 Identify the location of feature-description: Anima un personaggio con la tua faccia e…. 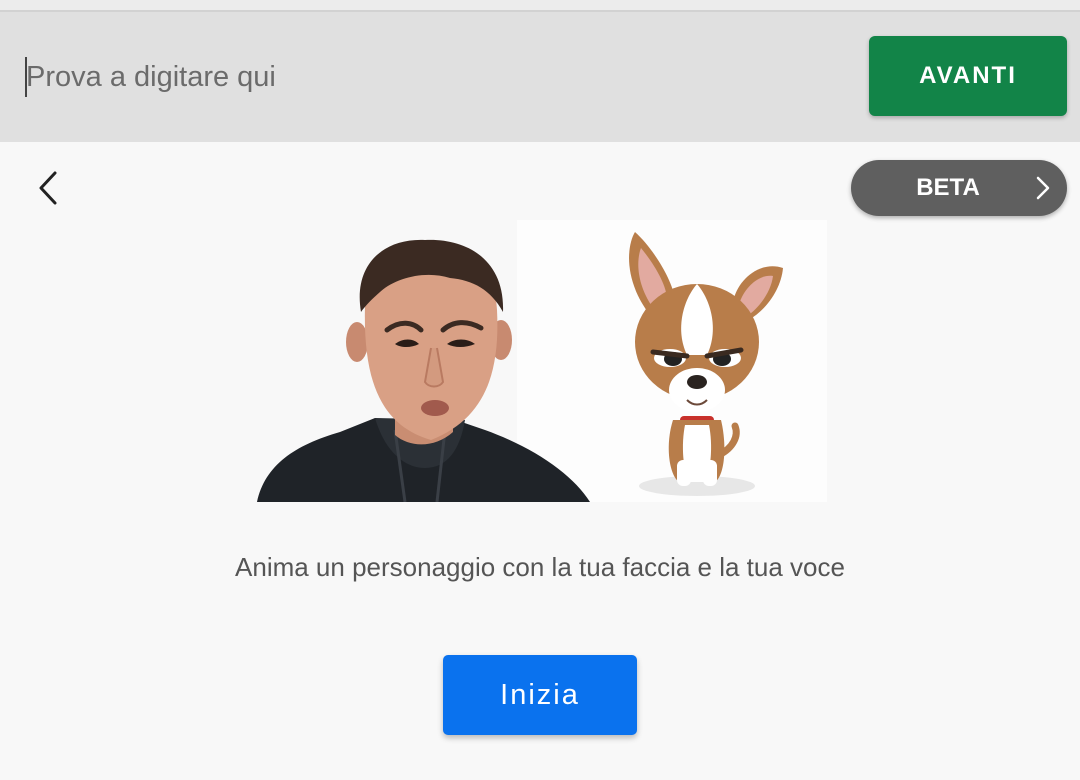
(540, 567).